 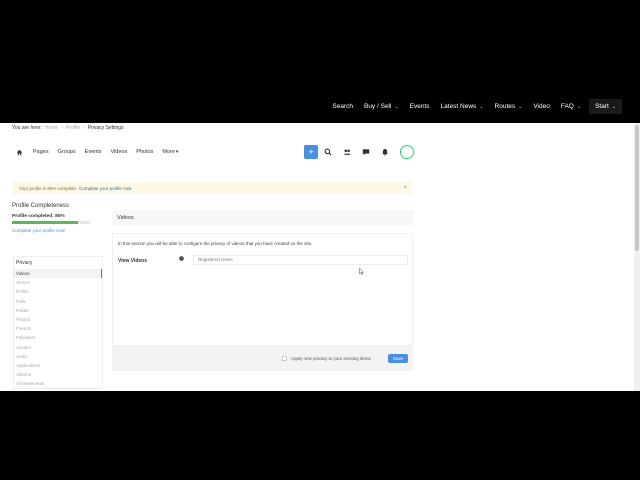 I want to click on help-icon: ?, so click(x=181, y=258).